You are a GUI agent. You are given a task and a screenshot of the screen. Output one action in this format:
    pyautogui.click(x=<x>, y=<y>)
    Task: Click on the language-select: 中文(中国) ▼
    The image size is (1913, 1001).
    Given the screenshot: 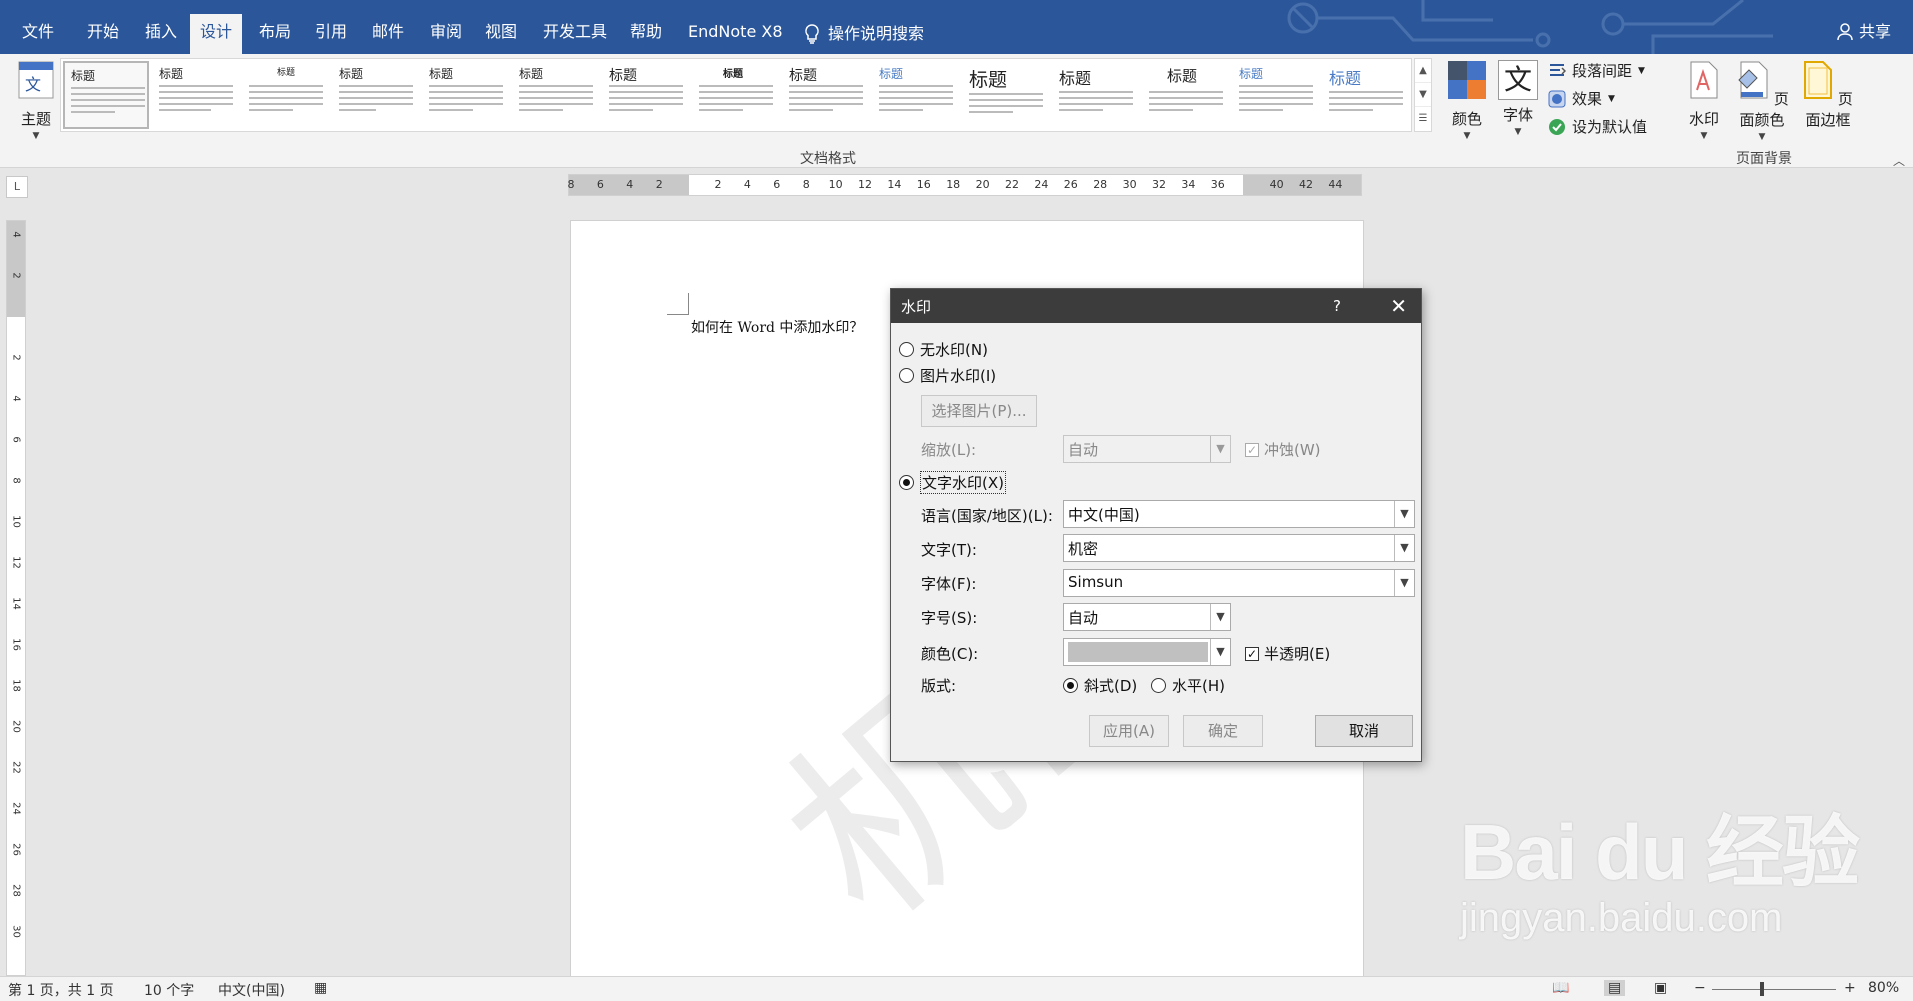 What is the action you would take?
    pyautogui.click(x=1239, y=514)
    